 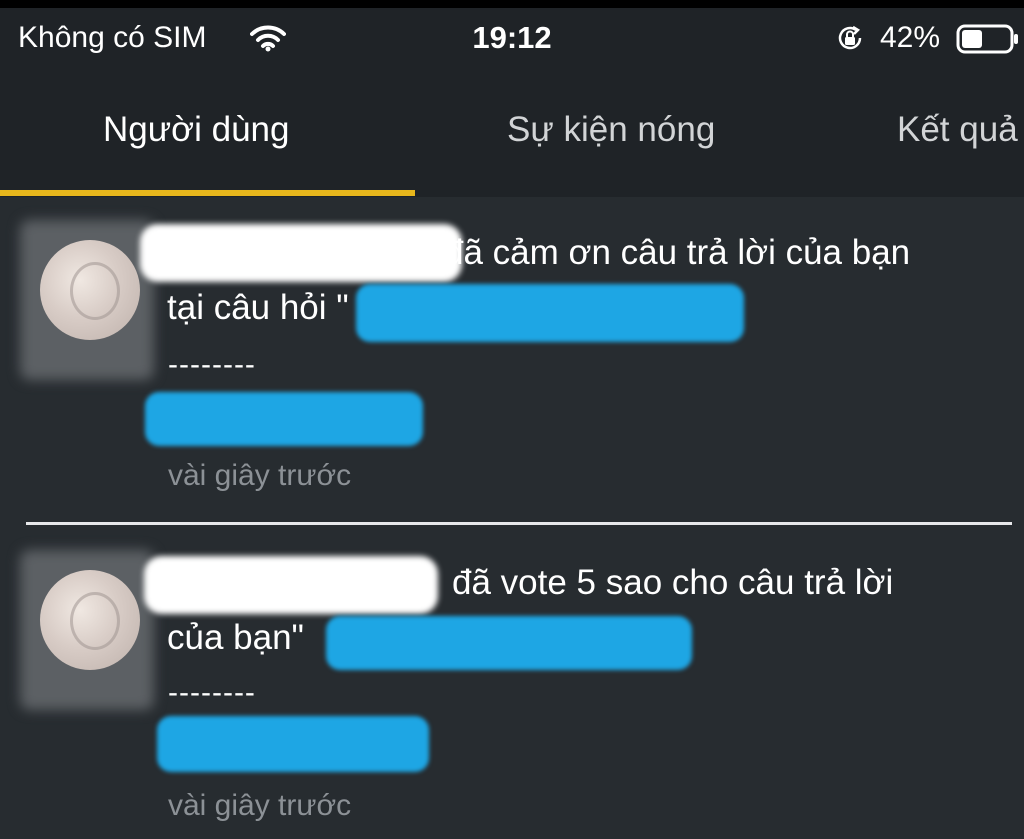 I want to click on battery-percentage: 42%, so click(x=910, y=37).